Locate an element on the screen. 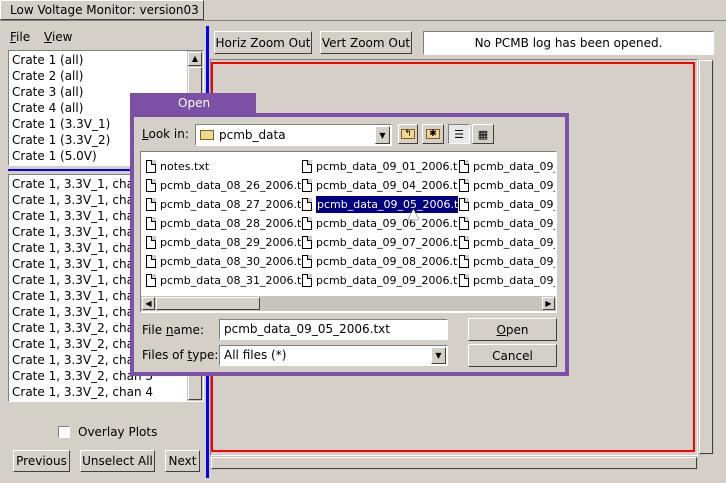 This screenshot has width=726, height=483. file-name-label: File name: is located at coordinates (173, 330).